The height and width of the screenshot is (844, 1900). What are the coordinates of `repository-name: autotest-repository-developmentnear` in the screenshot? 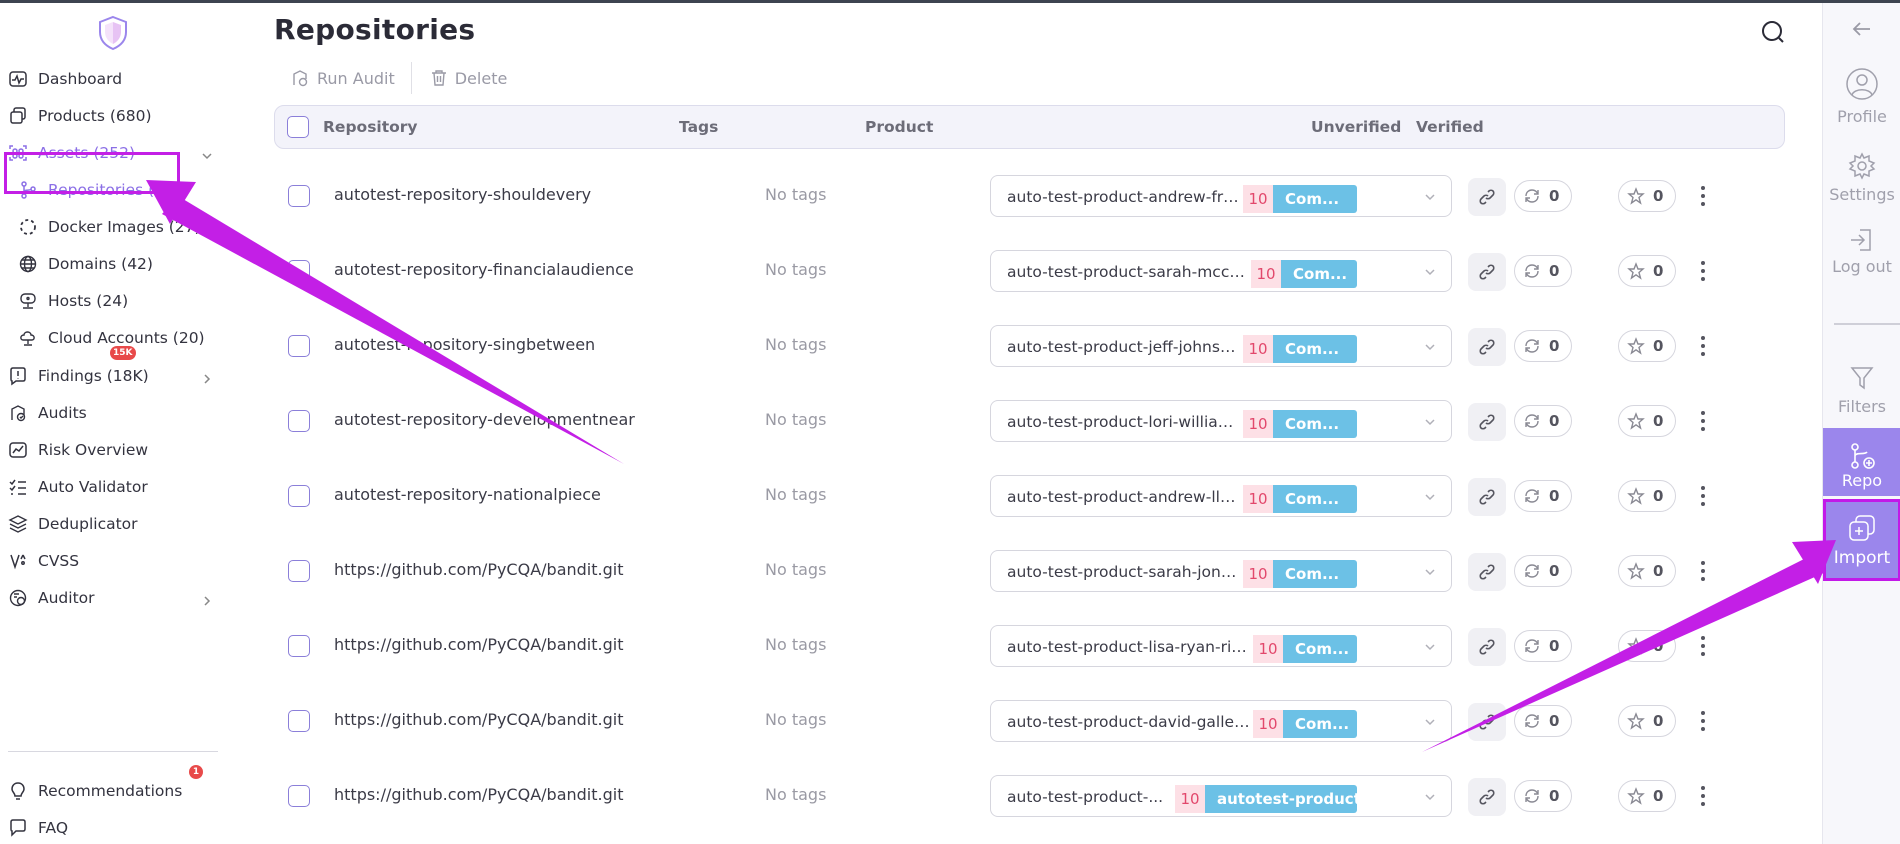 It's located at (484, 419).